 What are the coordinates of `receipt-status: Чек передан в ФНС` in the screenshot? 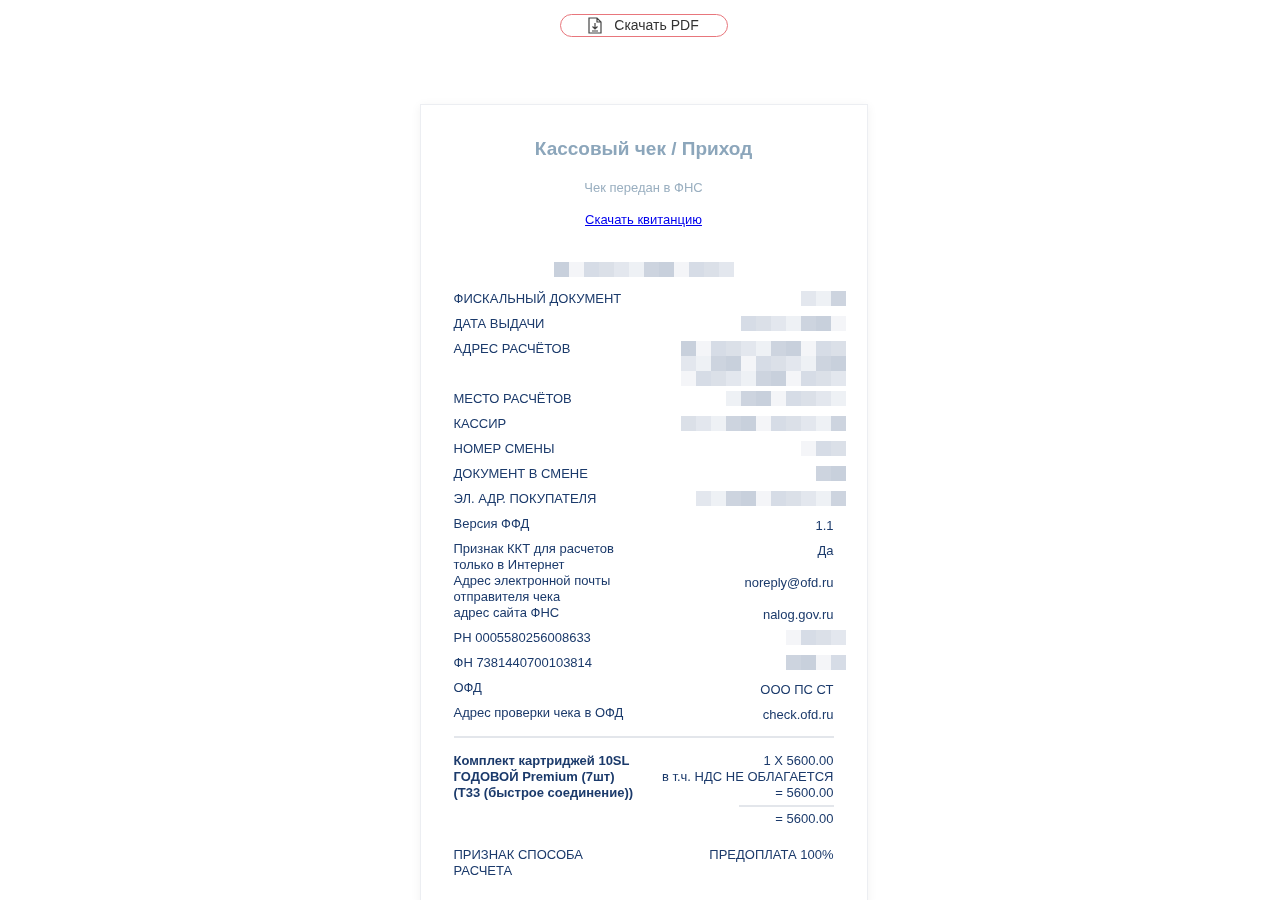 It's located at (643, 187).